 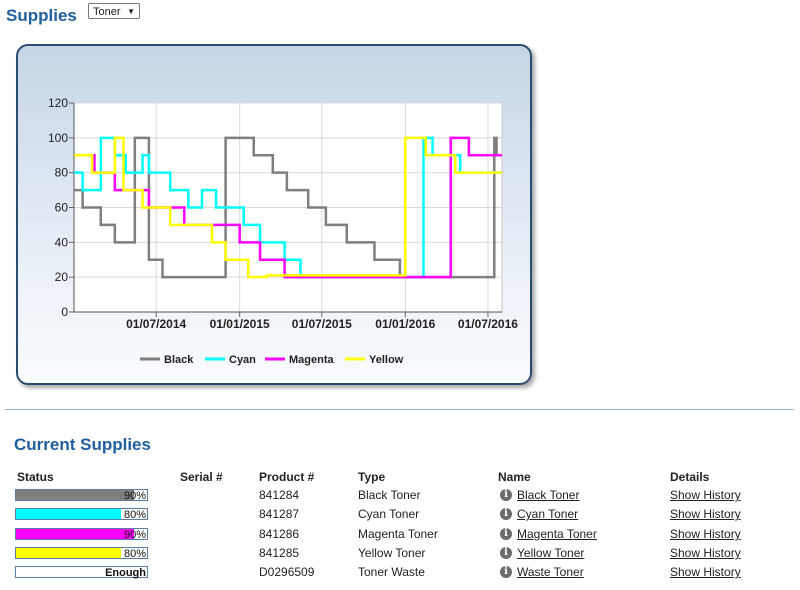 I want to click on x-tick-label: 01/07/2014, so click(x=156, y=324).